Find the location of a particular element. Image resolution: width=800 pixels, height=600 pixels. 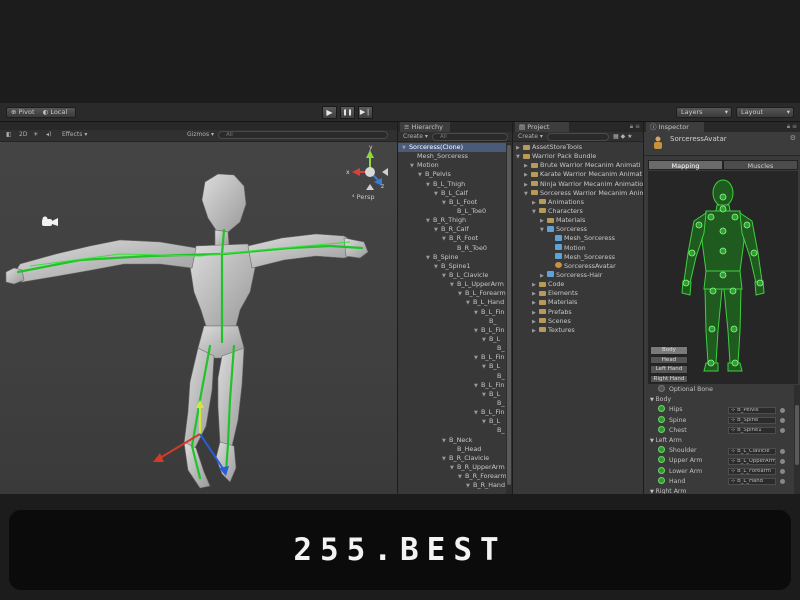

tree-item: ▼ B_R_UpperArm is located at coordinates (455, 467).